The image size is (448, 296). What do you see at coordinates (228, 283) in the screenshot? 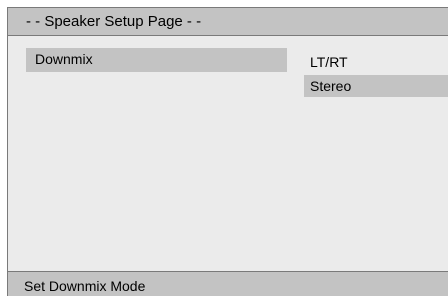
I see `status-bar: Set Downmix Mode` at bounding box center [228, 283].